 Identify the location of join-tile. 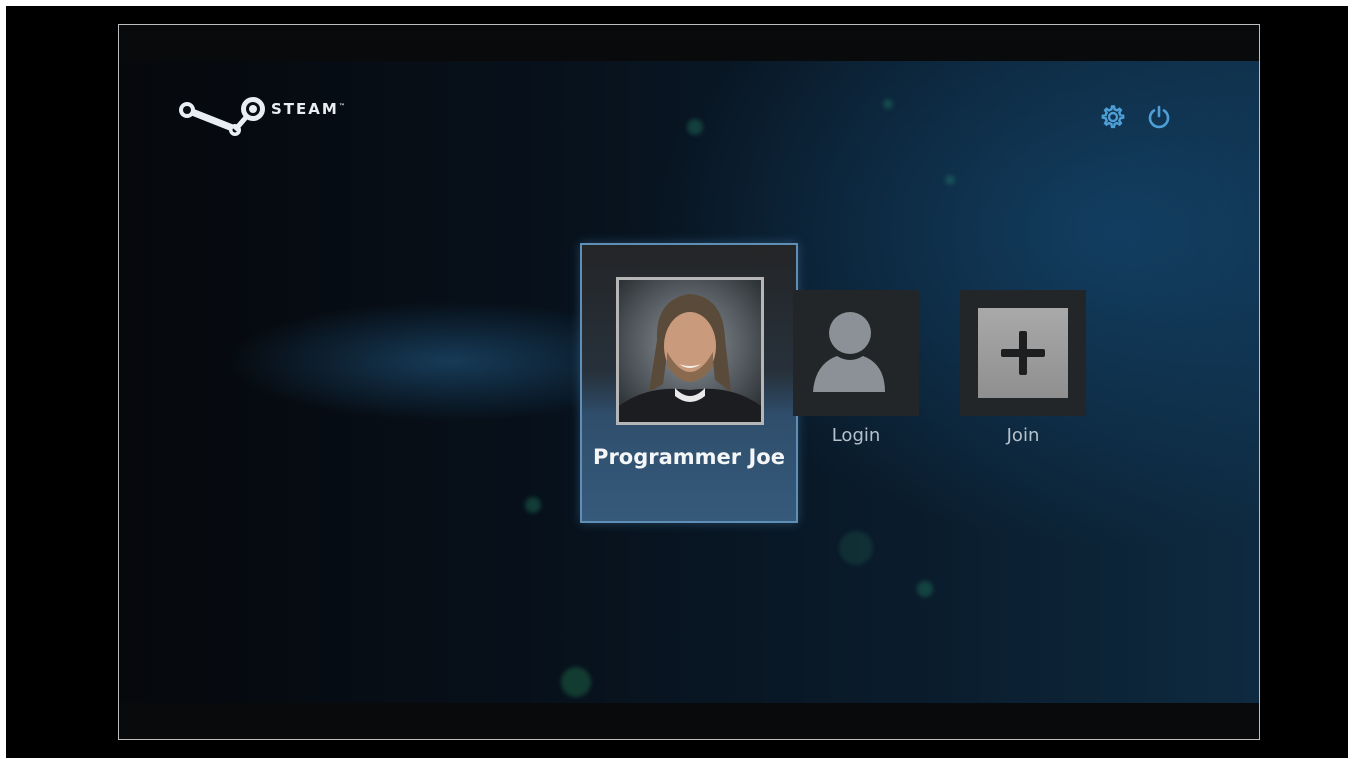
(1023, 353).